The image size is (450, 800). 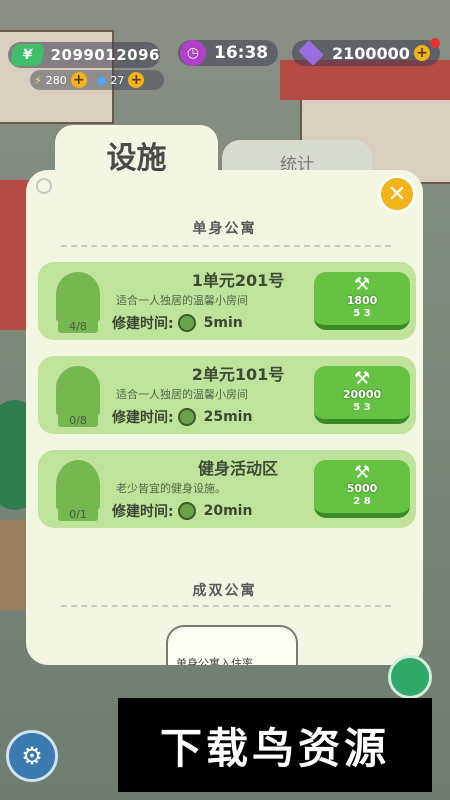 What do you see at coordinates (56, 80) in the screenshot?
I see `energy-value: 280` at bounding box center [56, 80].